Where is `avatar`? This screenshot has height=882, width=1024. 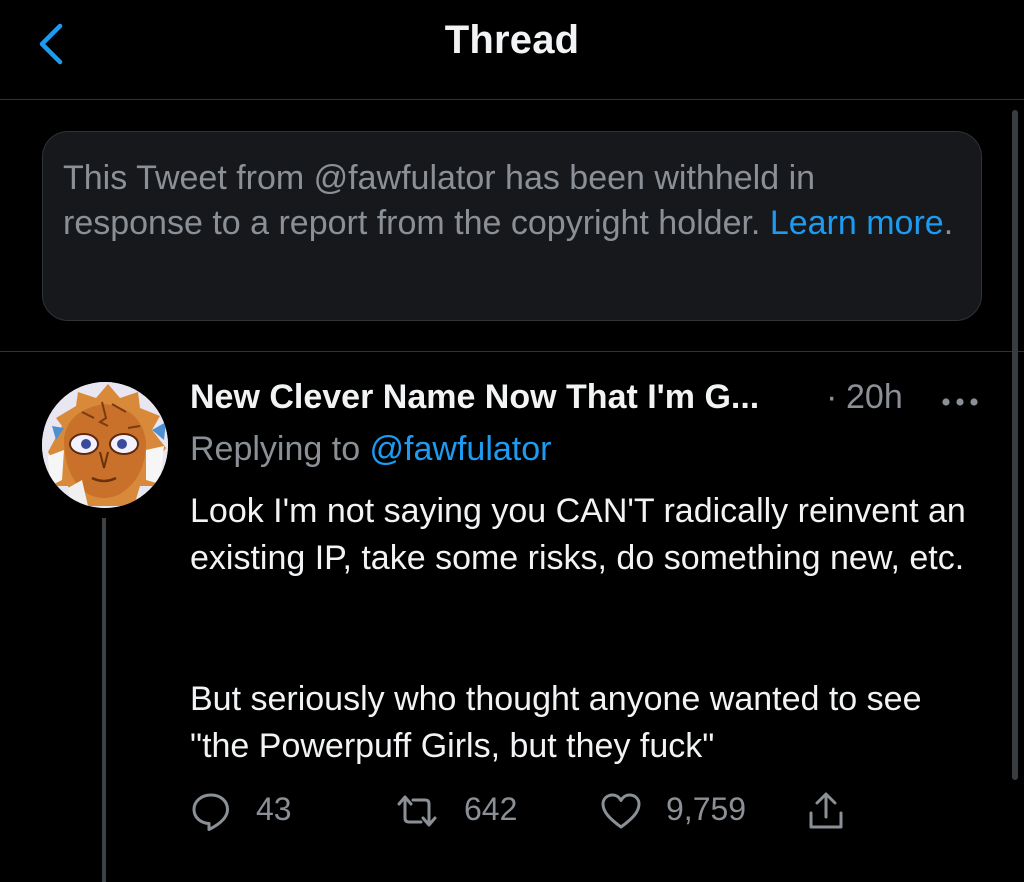
avatar is located at coordinates (105, 445).